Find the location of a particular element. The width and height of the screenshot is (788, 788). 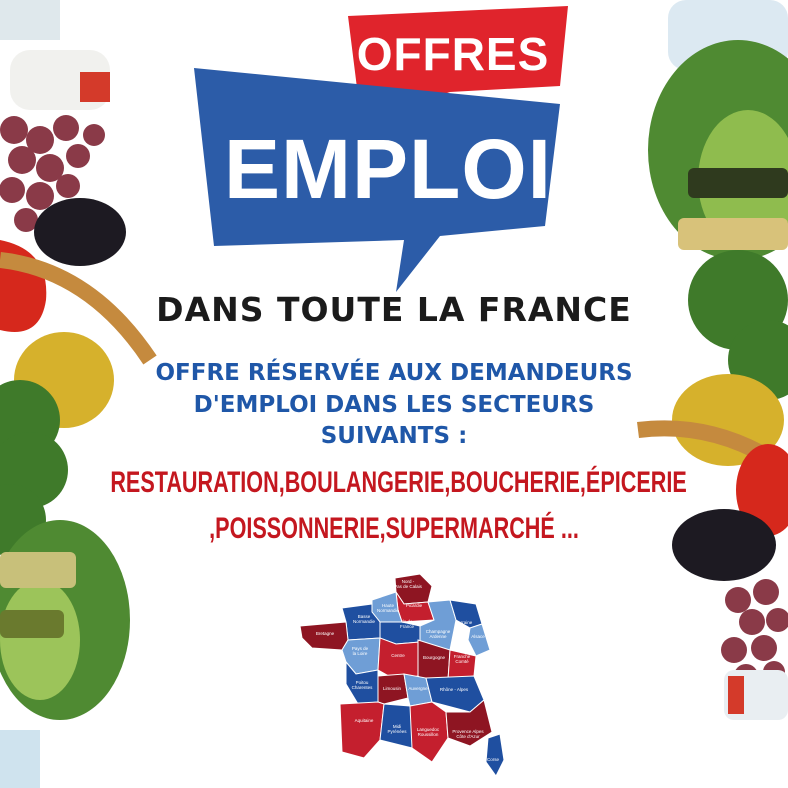

offres-text: OFFRES is located at coordinates (453, 54).